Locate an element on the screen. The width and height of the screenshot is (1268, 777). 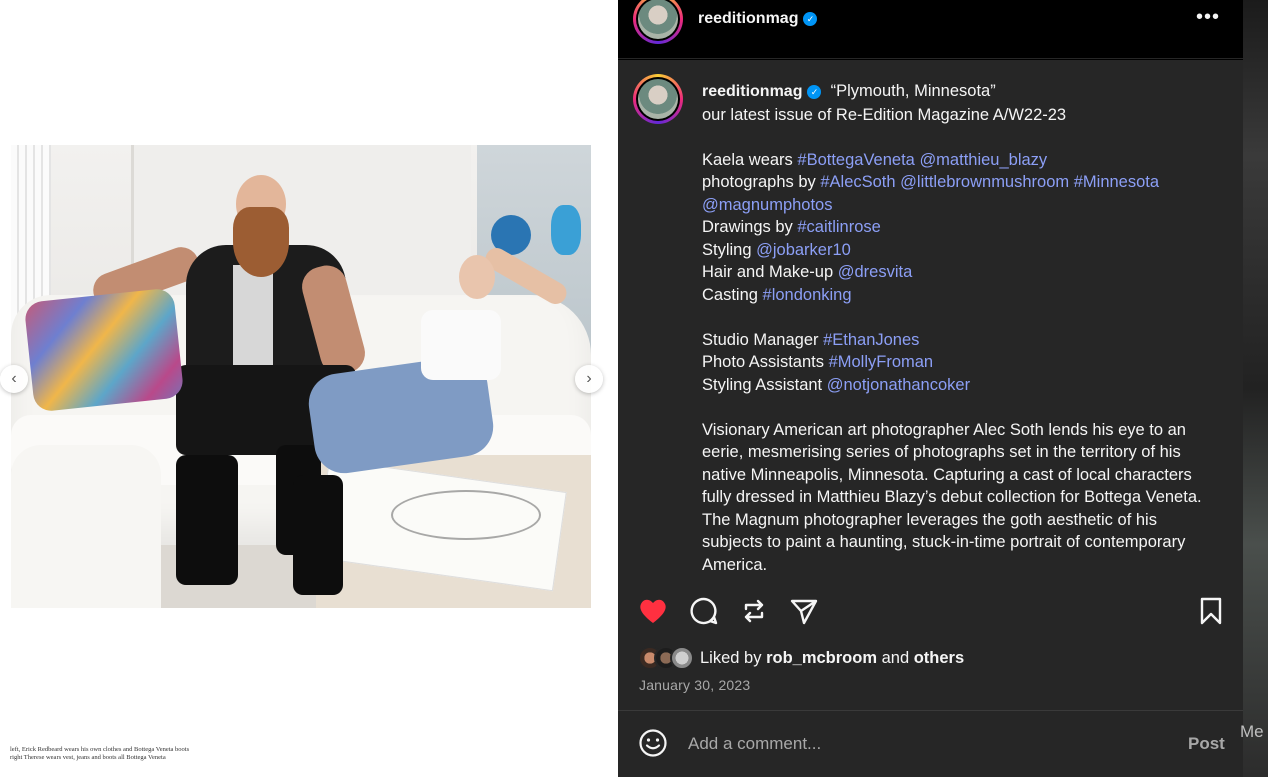
caption-text-segment: Styling is located at coordinates (729, 249).